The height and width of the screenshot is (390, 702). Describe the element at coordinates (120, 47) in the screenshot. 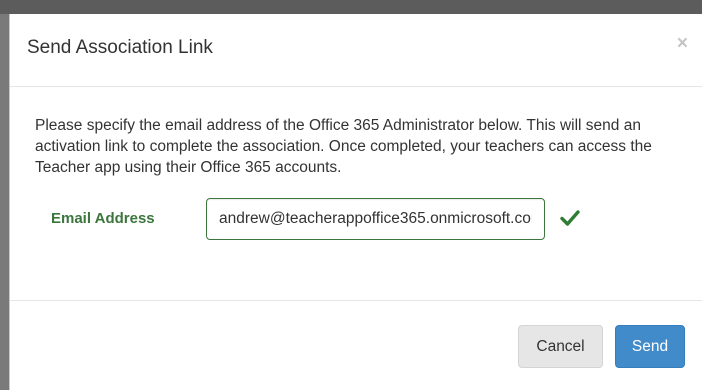

I see `dialog-title: Send Association Link` at that location.